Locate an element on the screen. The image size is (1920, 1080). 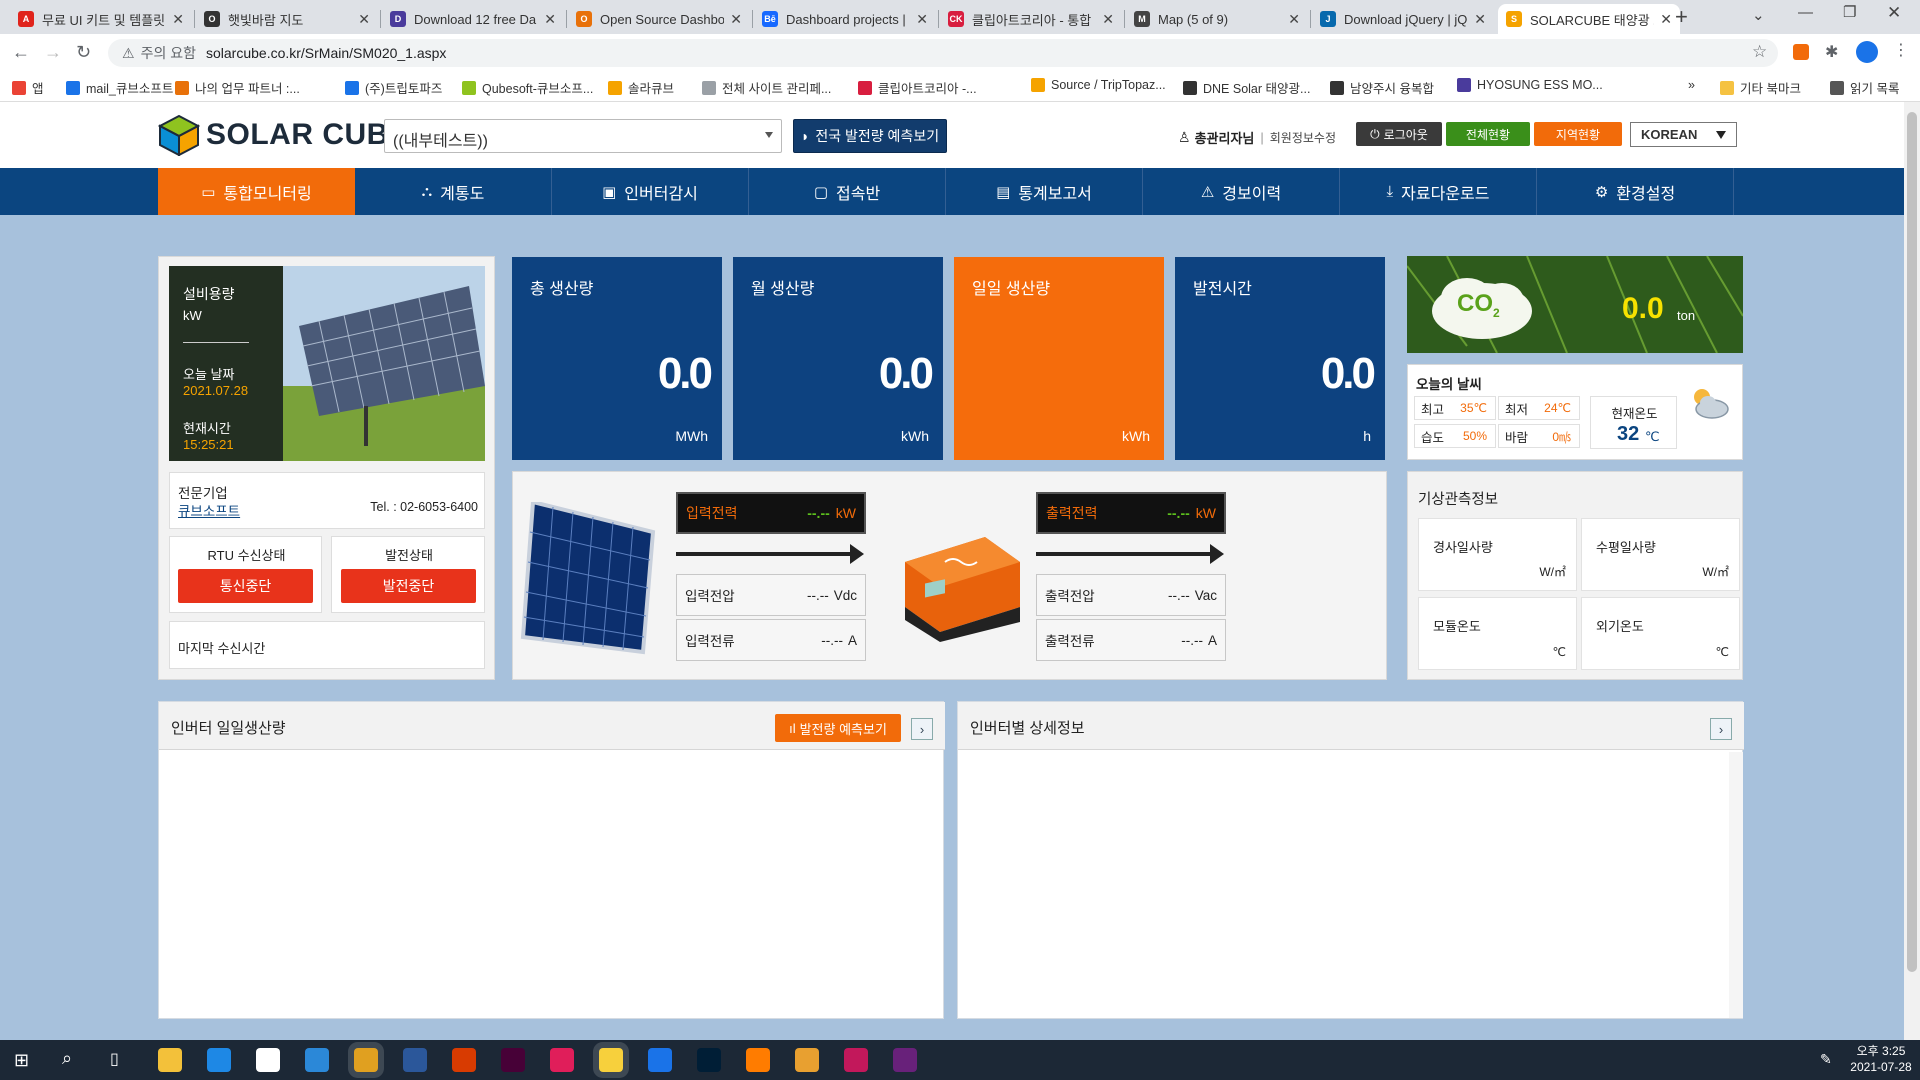
forward-icon: → is located at coordinates (53, 52).